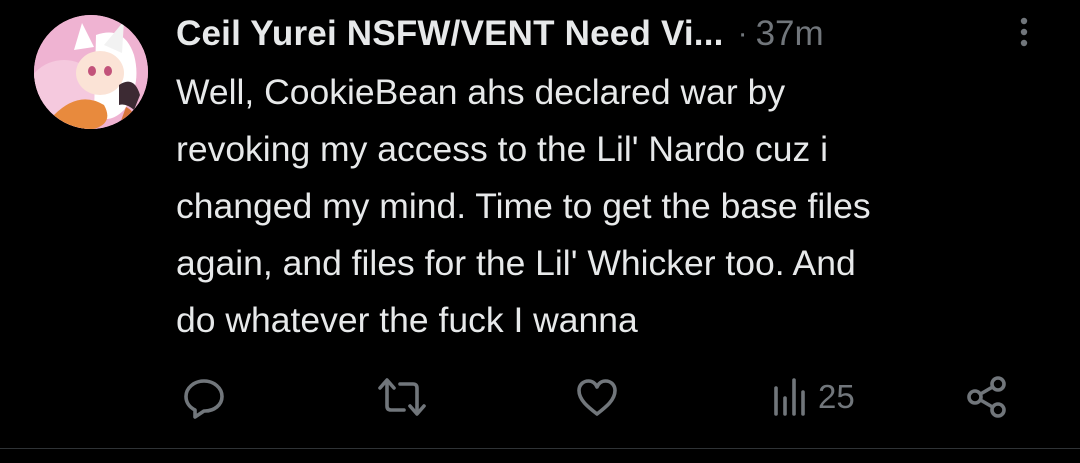 This screenshot has height=463, width=1080. I want to click on reply-button, so click(204, 397).